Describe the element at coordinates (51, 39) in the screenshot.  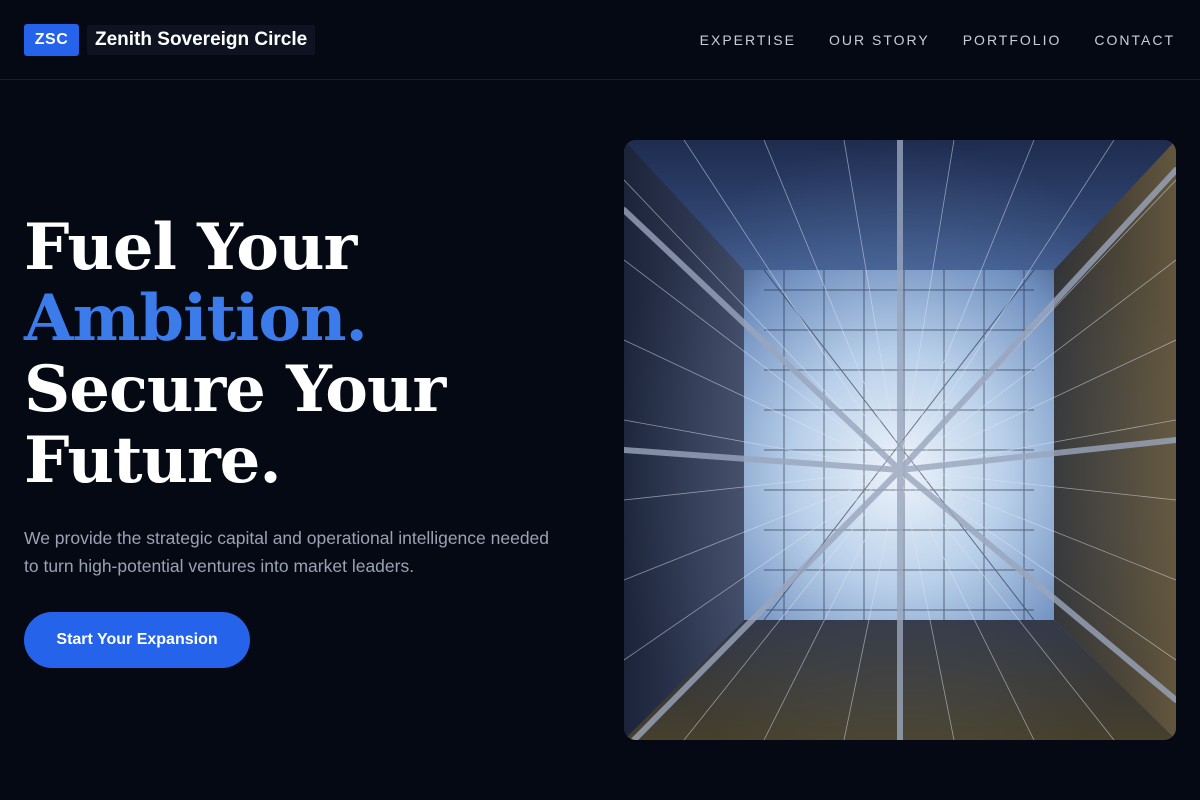
I see `logo-badge: ZSC` at that location.